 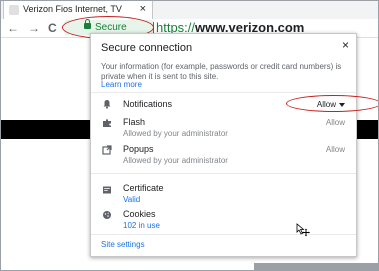 I want to click on favicon-icon, so click(x=14, y=10).